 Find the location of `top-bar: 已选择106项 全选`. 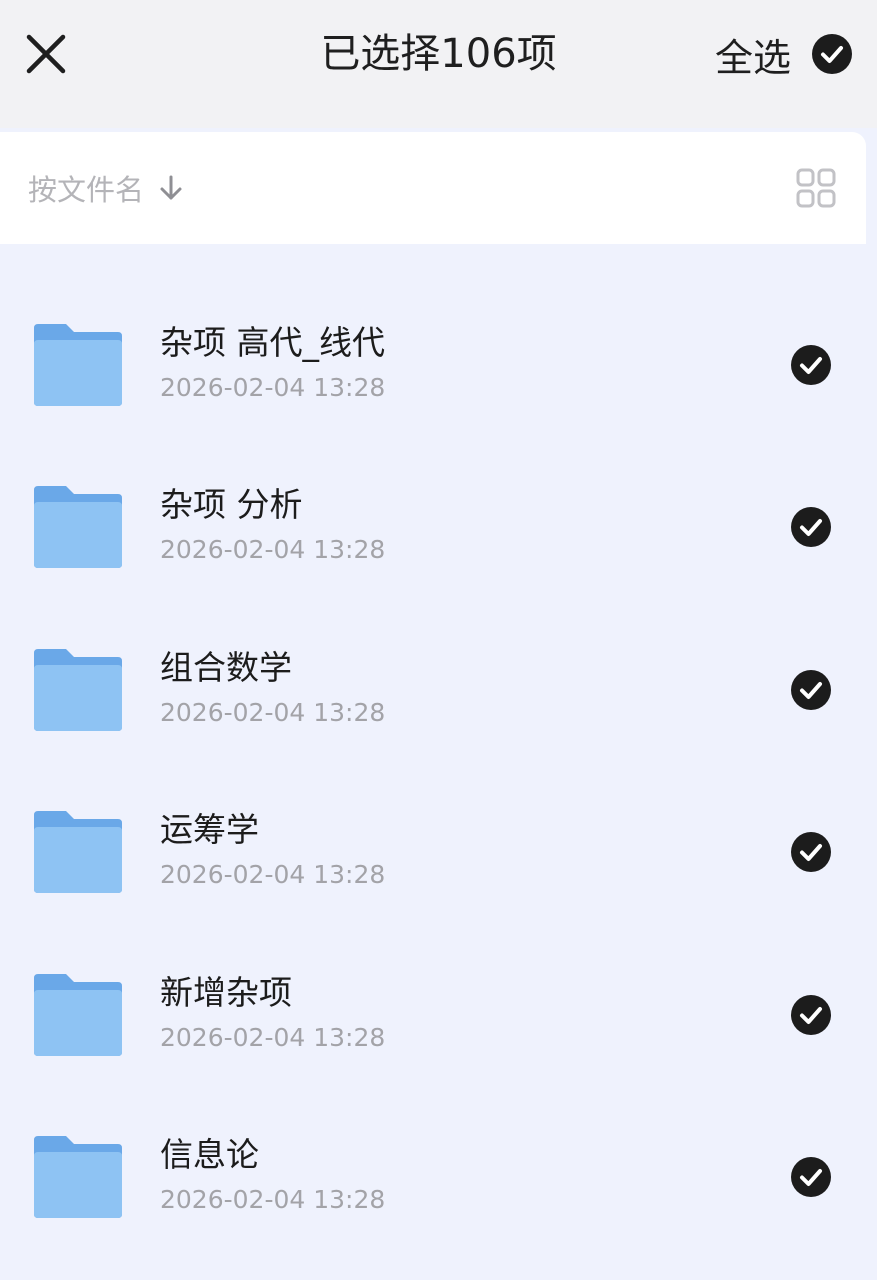

top-bar: 已选择106项 全选 is located at coordinates (438, 64).